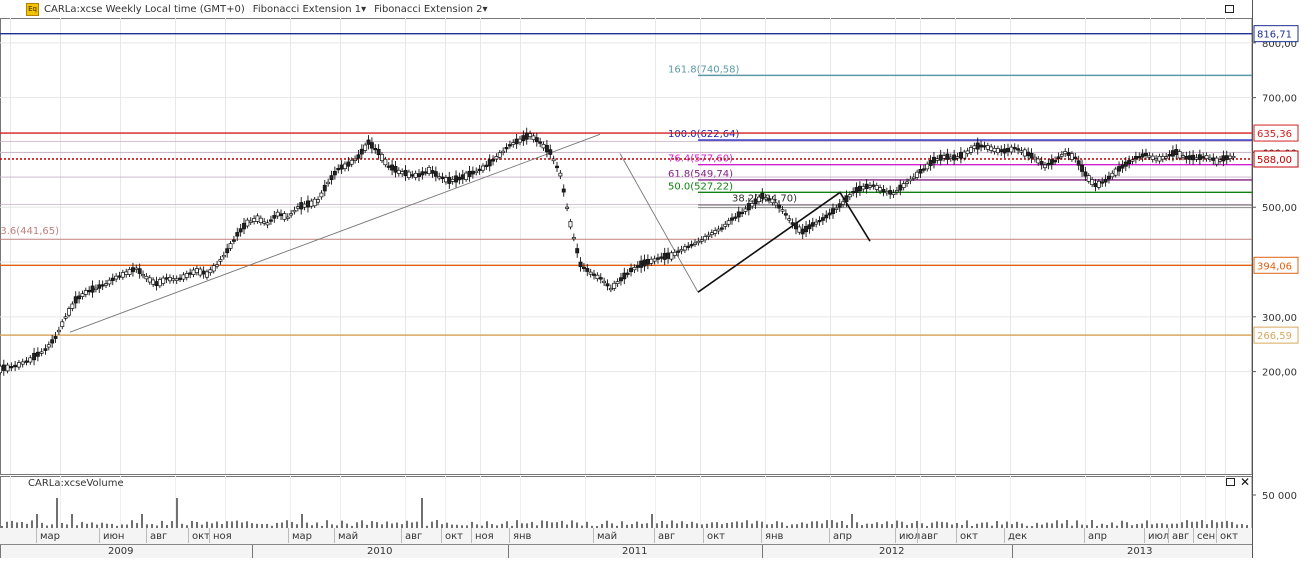 This screenshot has width=1316, height=561. I want to click on price-line-tag-label: 394,06, so click(1274, 266).